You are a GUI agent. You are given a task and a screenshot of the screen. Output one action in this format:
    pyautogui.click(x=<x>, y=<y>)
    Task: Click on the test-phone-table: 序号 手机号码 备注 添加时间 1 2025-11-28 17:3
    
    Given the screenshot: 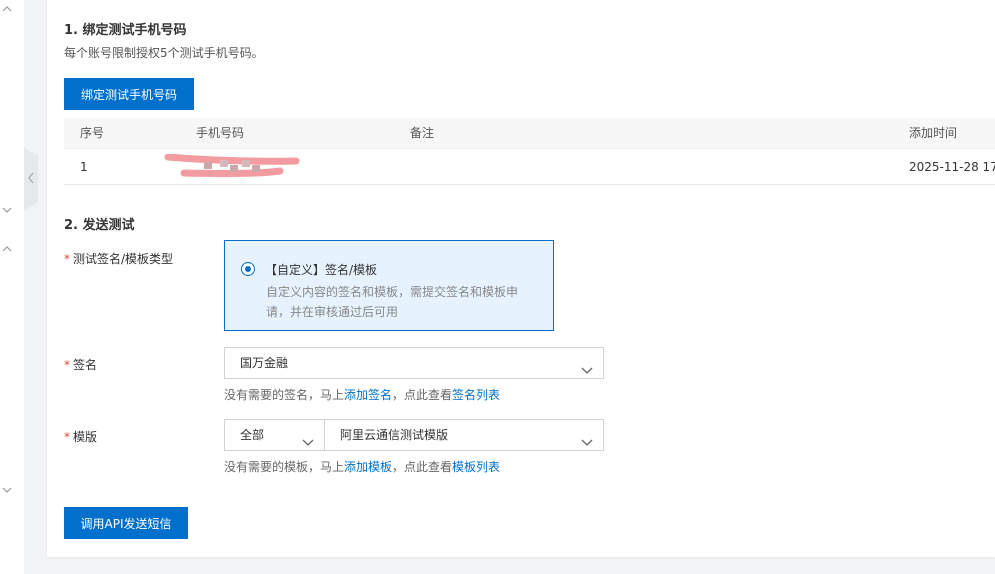 What is the action you would take?
    pyautogui.click(x=529, y=151)
    